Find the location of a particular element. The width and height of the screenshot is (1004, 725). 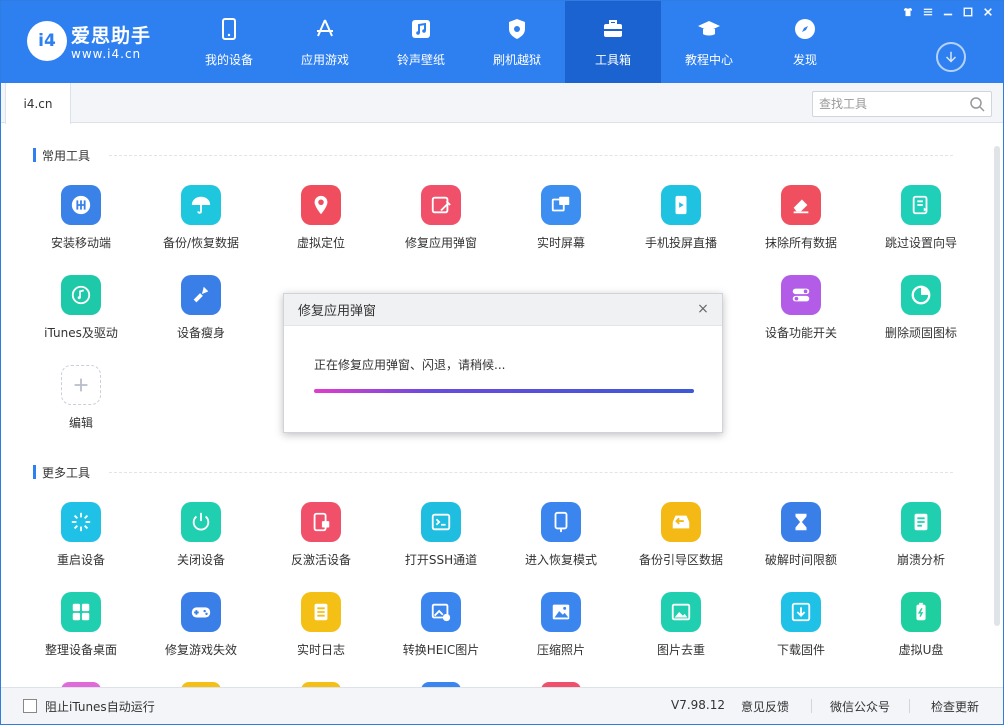

tool-screen-time: 破解时间限额 is located at coordinates (801, 535).